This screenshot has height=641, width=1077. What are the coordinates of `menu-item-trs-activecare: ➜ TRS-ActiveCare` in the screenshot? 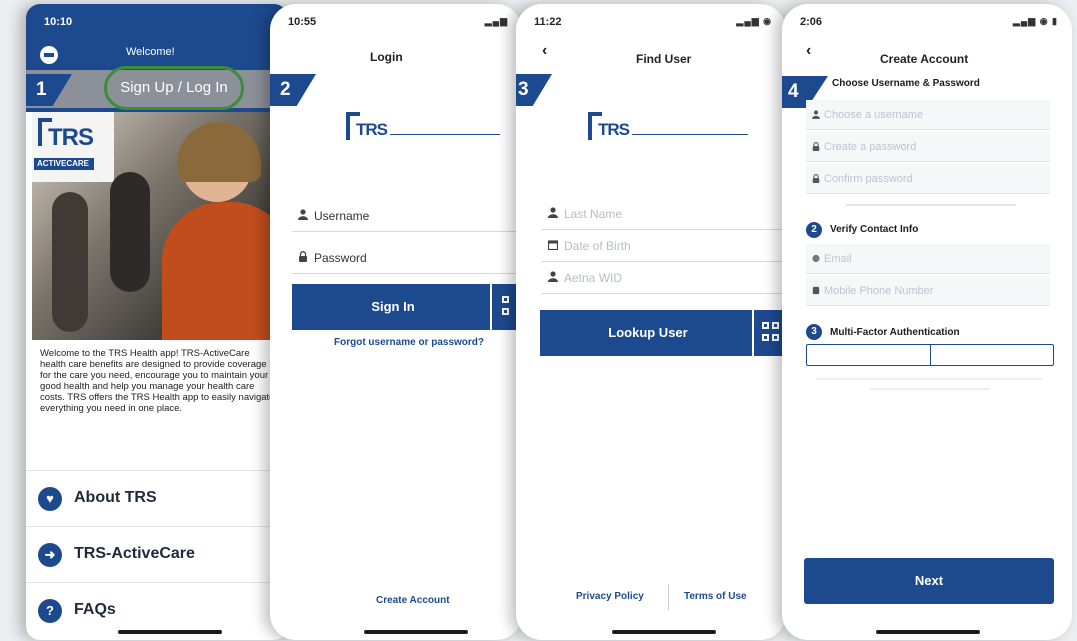 It's located at (151, 554).